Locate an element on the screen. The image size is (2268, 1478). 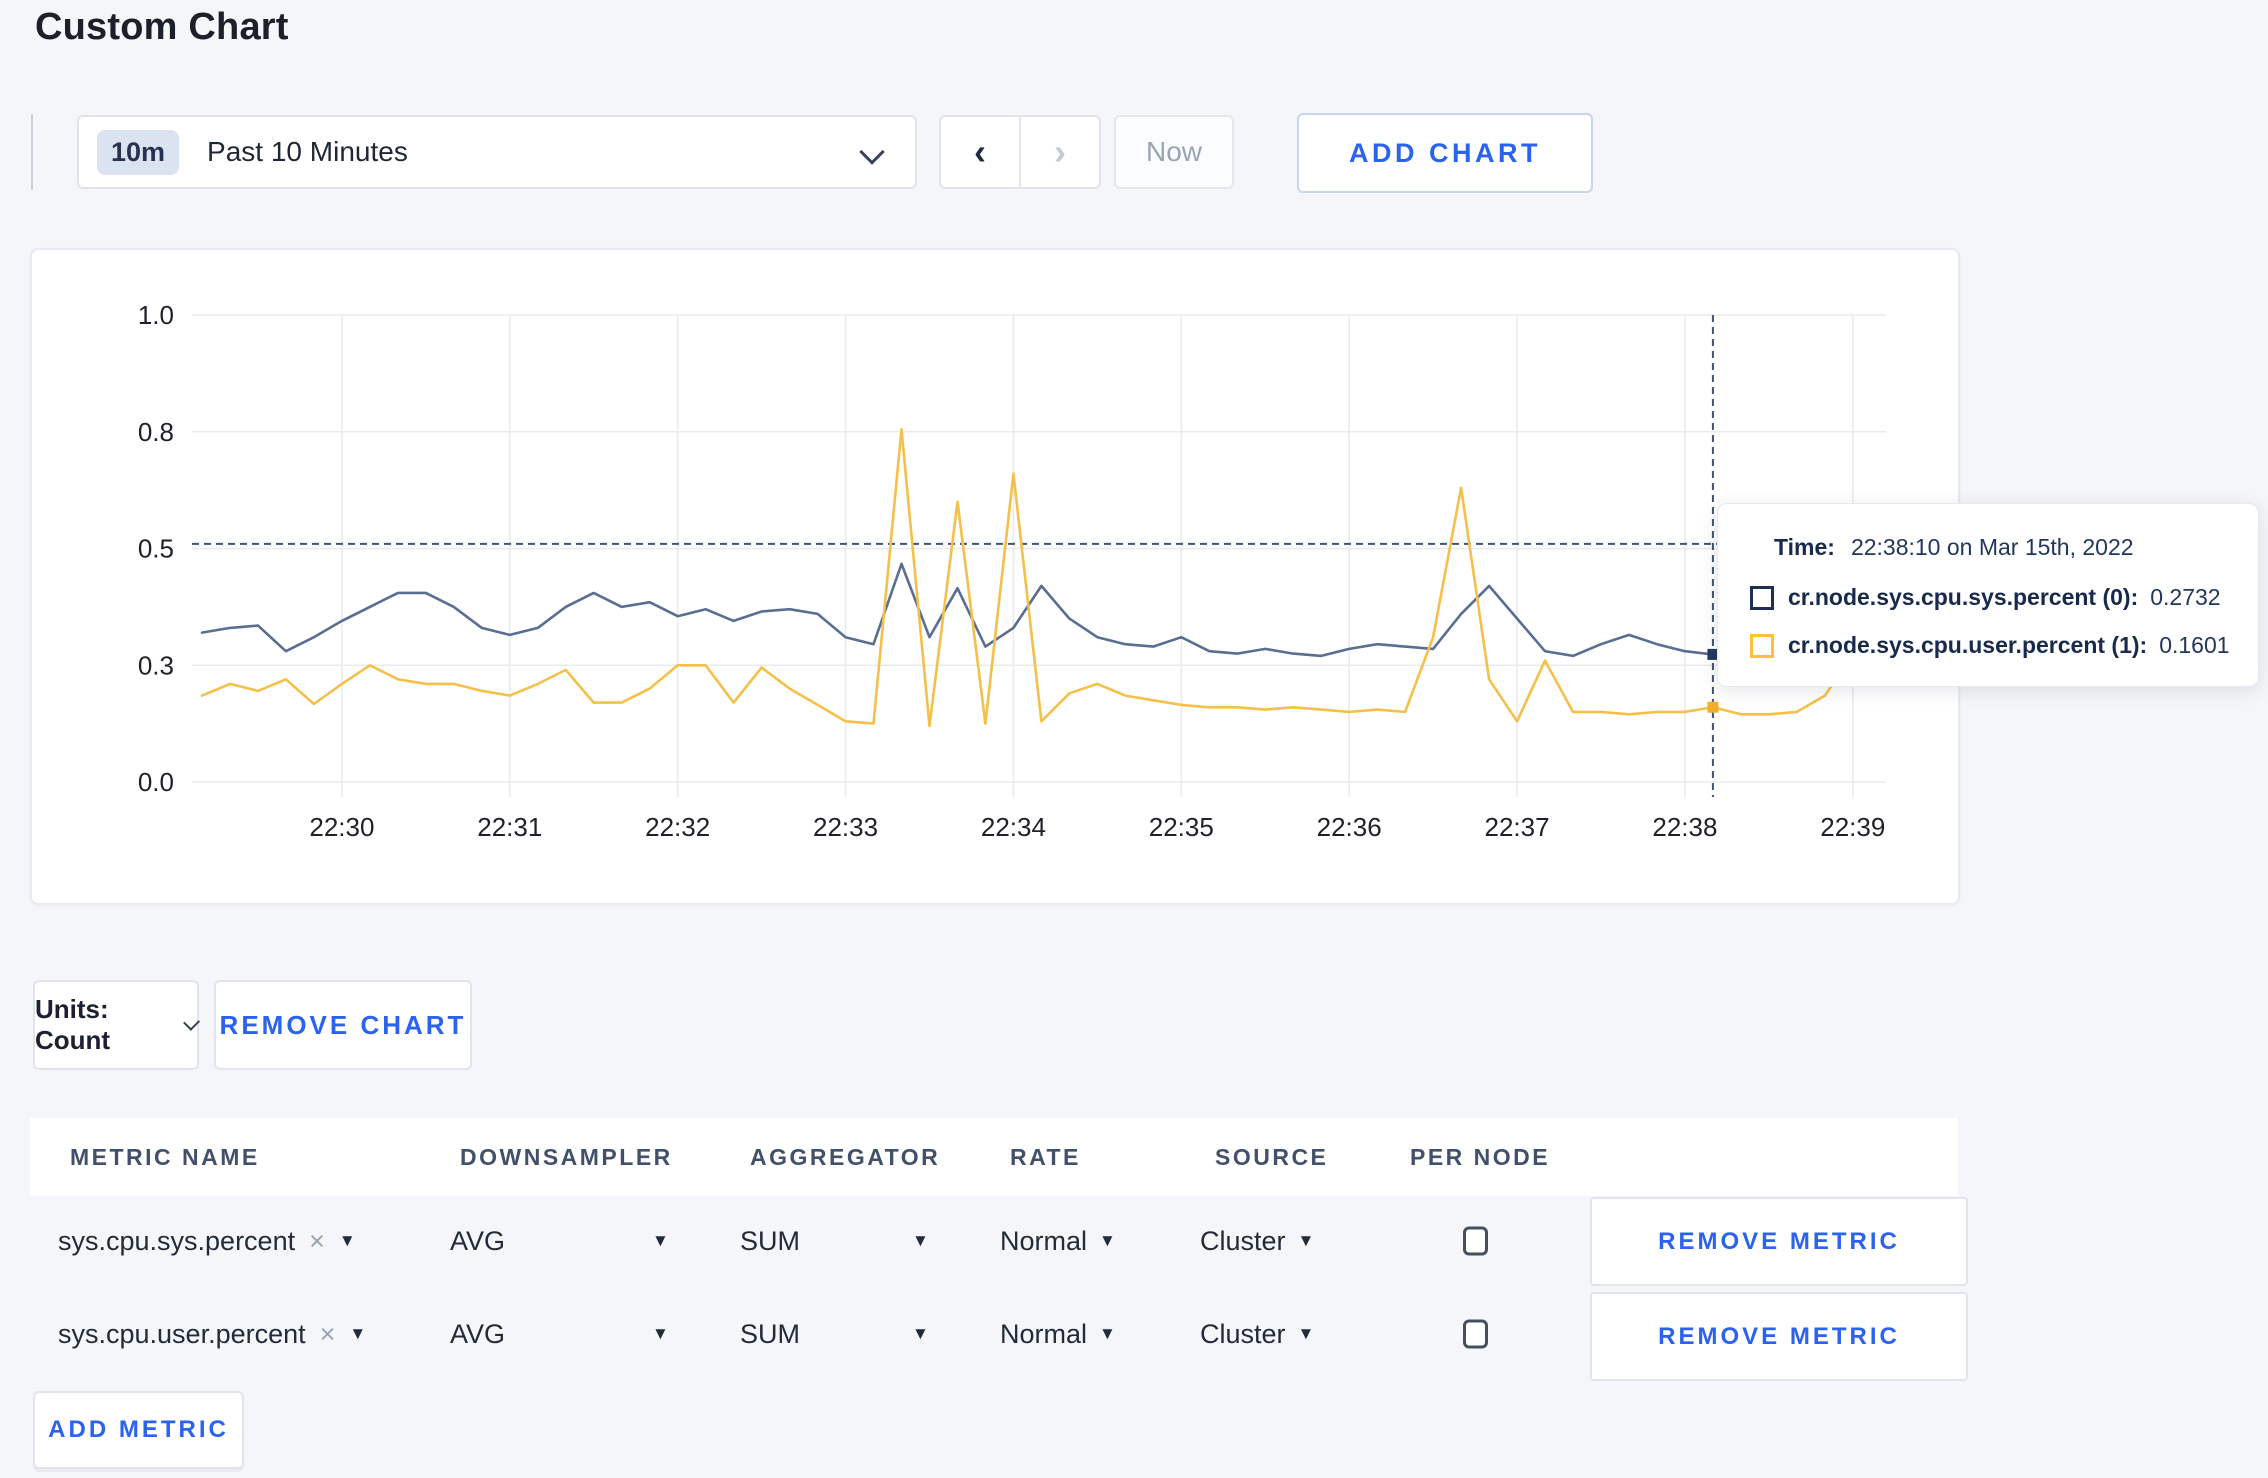
tooltip-time-label: Time: is located at coordinates (1804, 547).